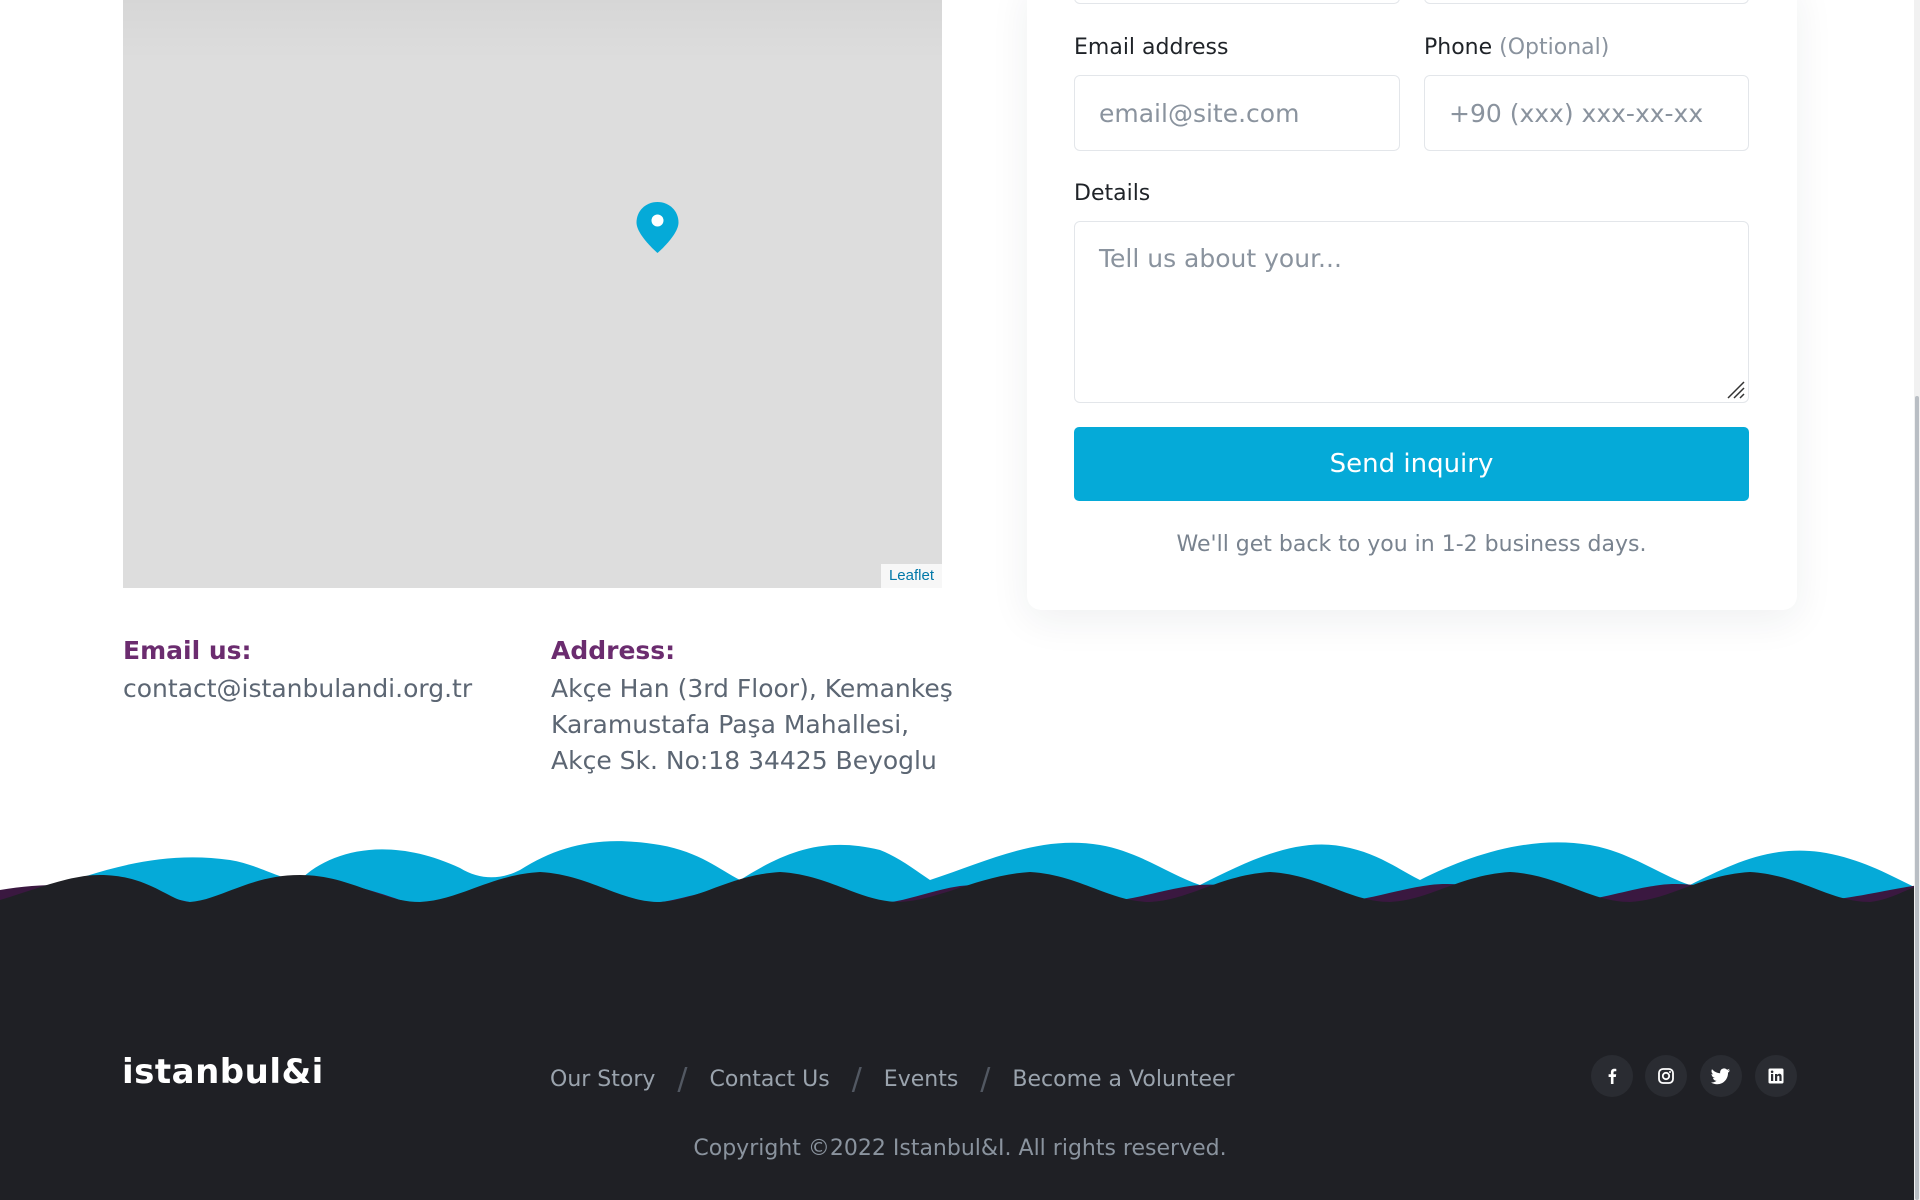 This screenshot has width=1920, height=1200. I want to click on linkedin-icon, so click(1776, 1076).